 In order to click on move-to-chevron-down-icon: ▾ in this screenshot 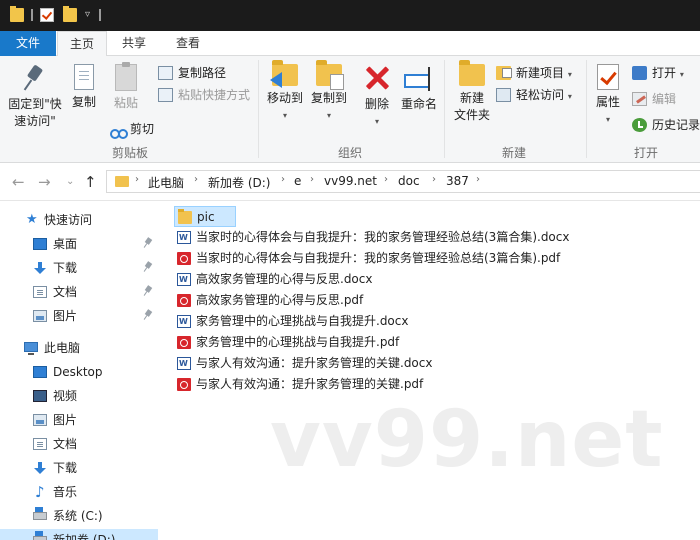, I will do `click(284, 115)`.